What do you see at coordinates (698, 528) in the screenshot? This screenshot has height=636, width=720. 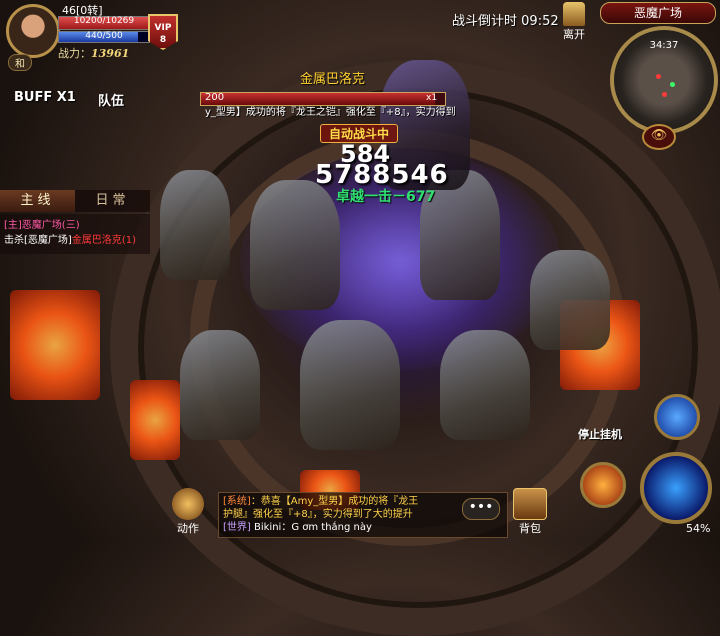 I see `battery-level: 54%` at bounding box center [698, 528].